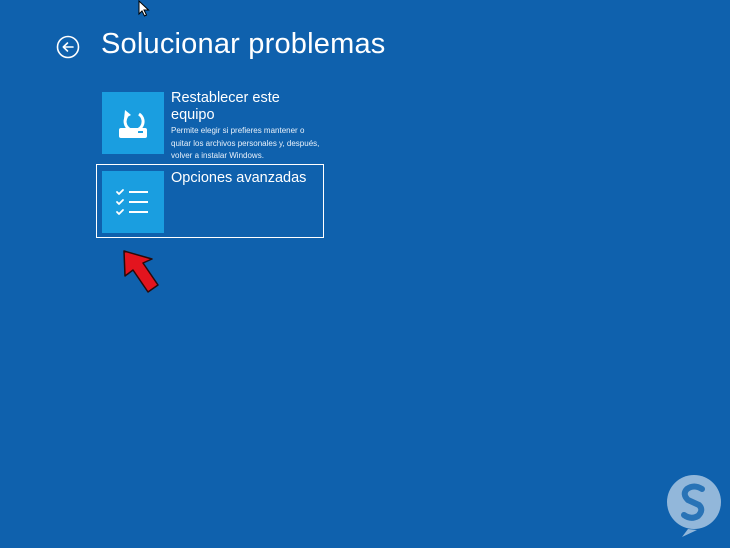 This screenshot has height=548, width=730. I want to click on arrow-left-circle-icon, so click(68, 47).